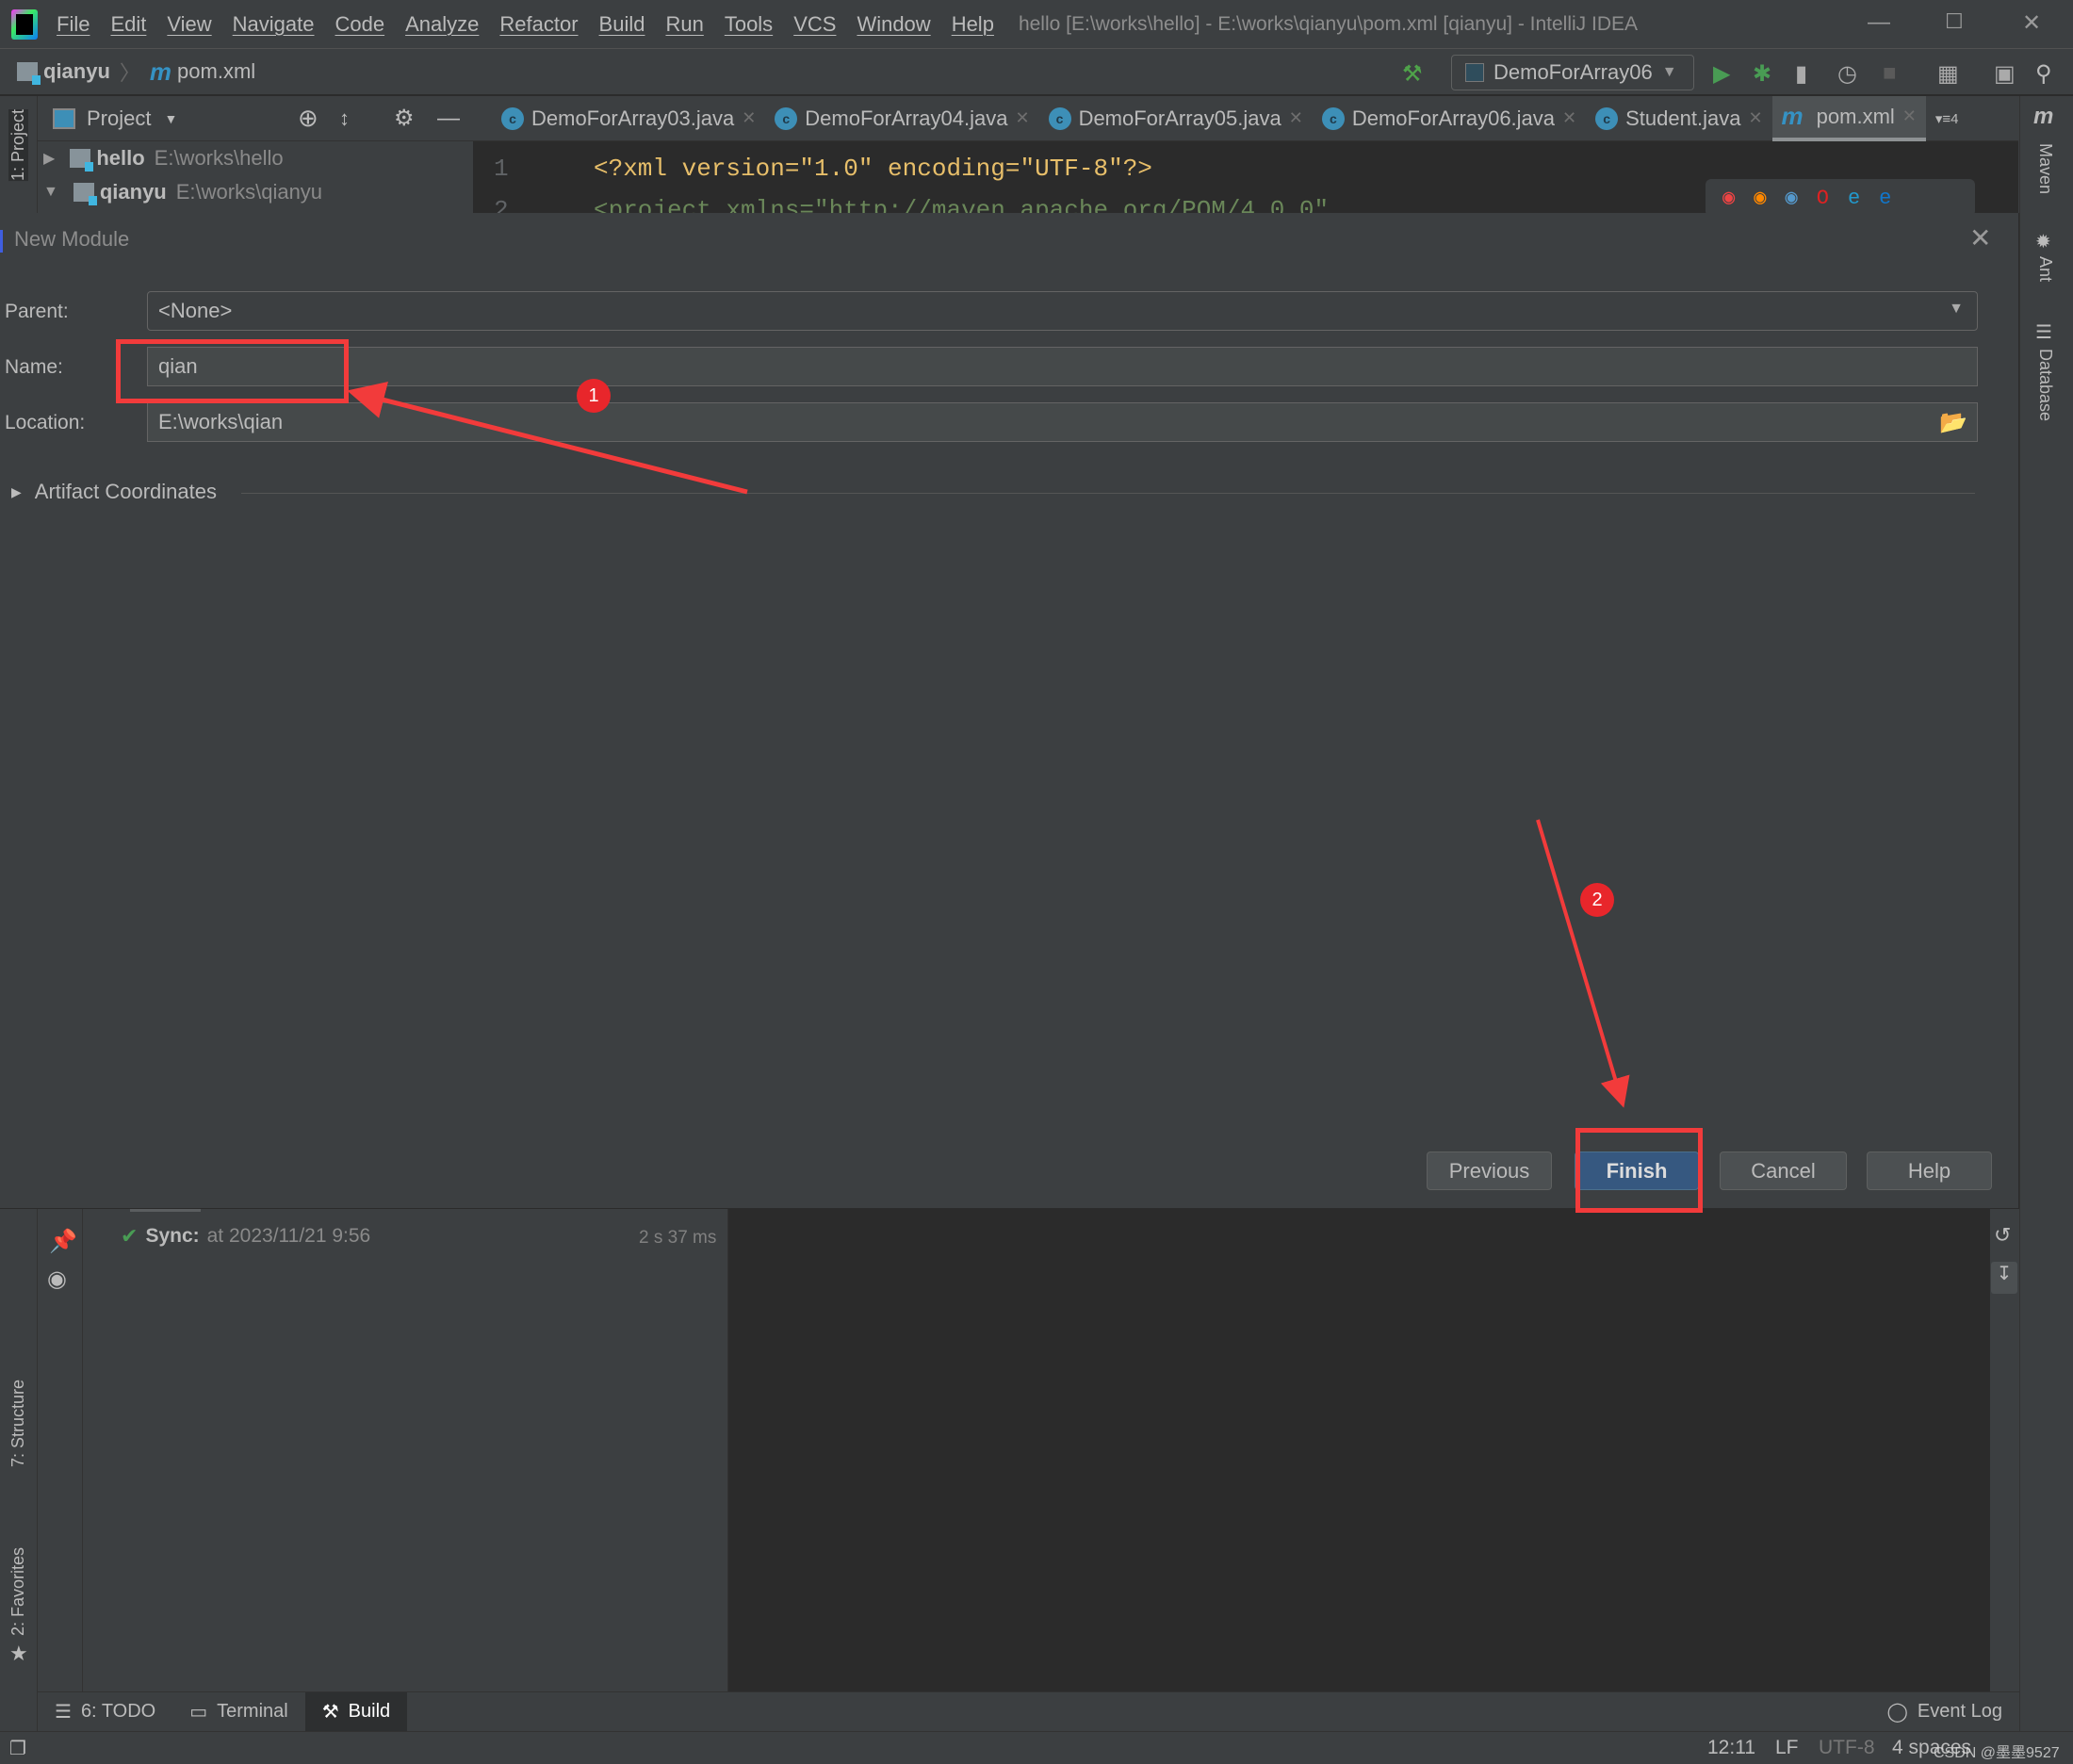 The image size is (2073, 1764). What do you see at coordinates (252, 1712) in the screenshot?
I see `tab-label: Terminal` at bounding box center [252, 1712].